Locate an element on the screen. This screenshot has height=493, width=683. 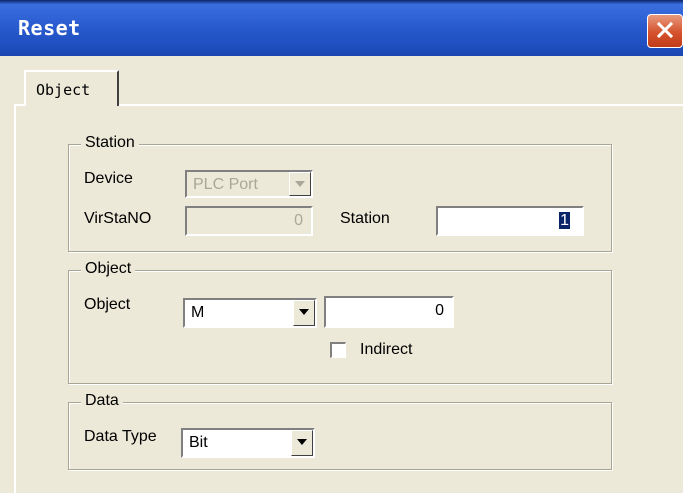
object-address-value: 0 is located at coordinates (439, 310).